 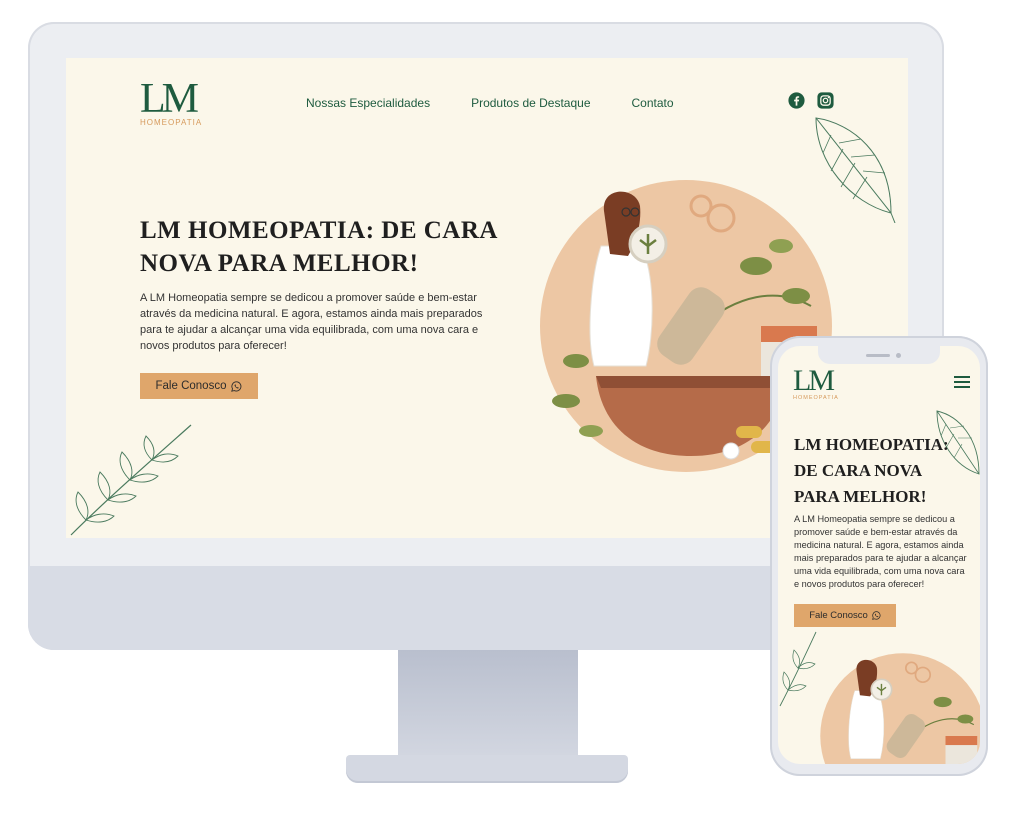 What do you see at coordinates (796, 100) in the screenshot?
I see `facebook-icon` at bounding box center [796, 100].